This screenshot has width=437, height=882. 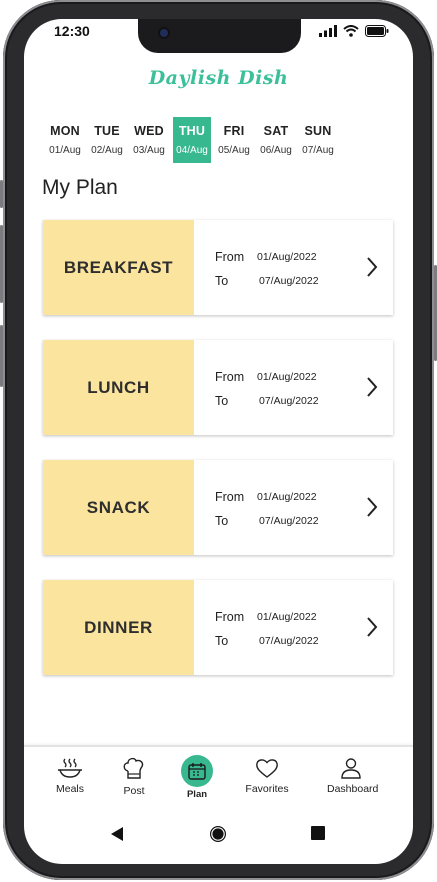 I want to click on nav-dashboard: Dashboard, so click(x=353, y=776).